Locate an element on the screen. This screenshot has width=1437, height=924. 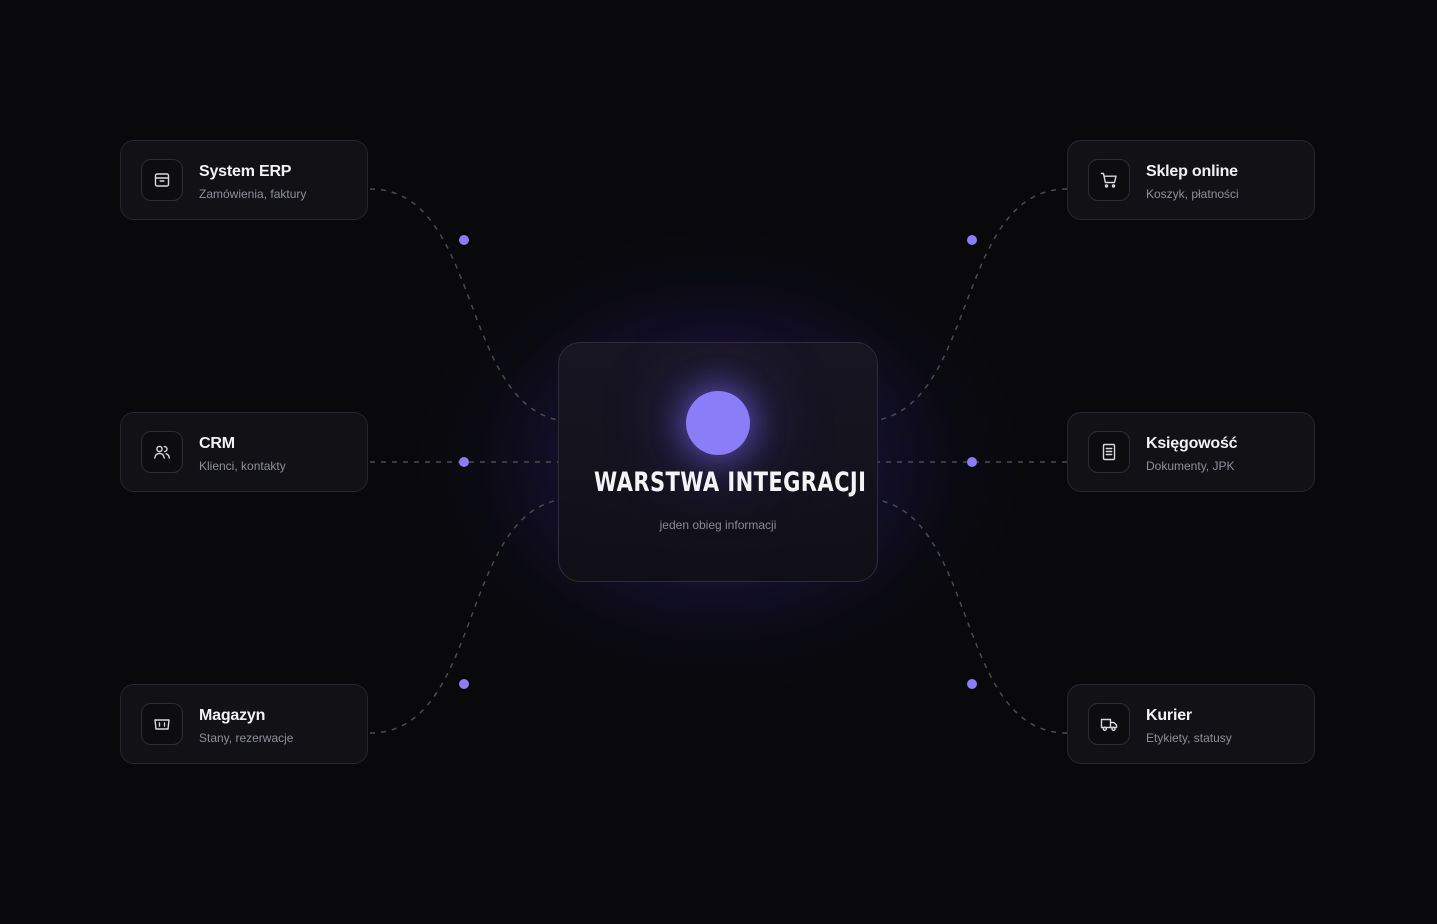
node-crm: CRM Klienci, kontakty is located at coordinates (244, 452).